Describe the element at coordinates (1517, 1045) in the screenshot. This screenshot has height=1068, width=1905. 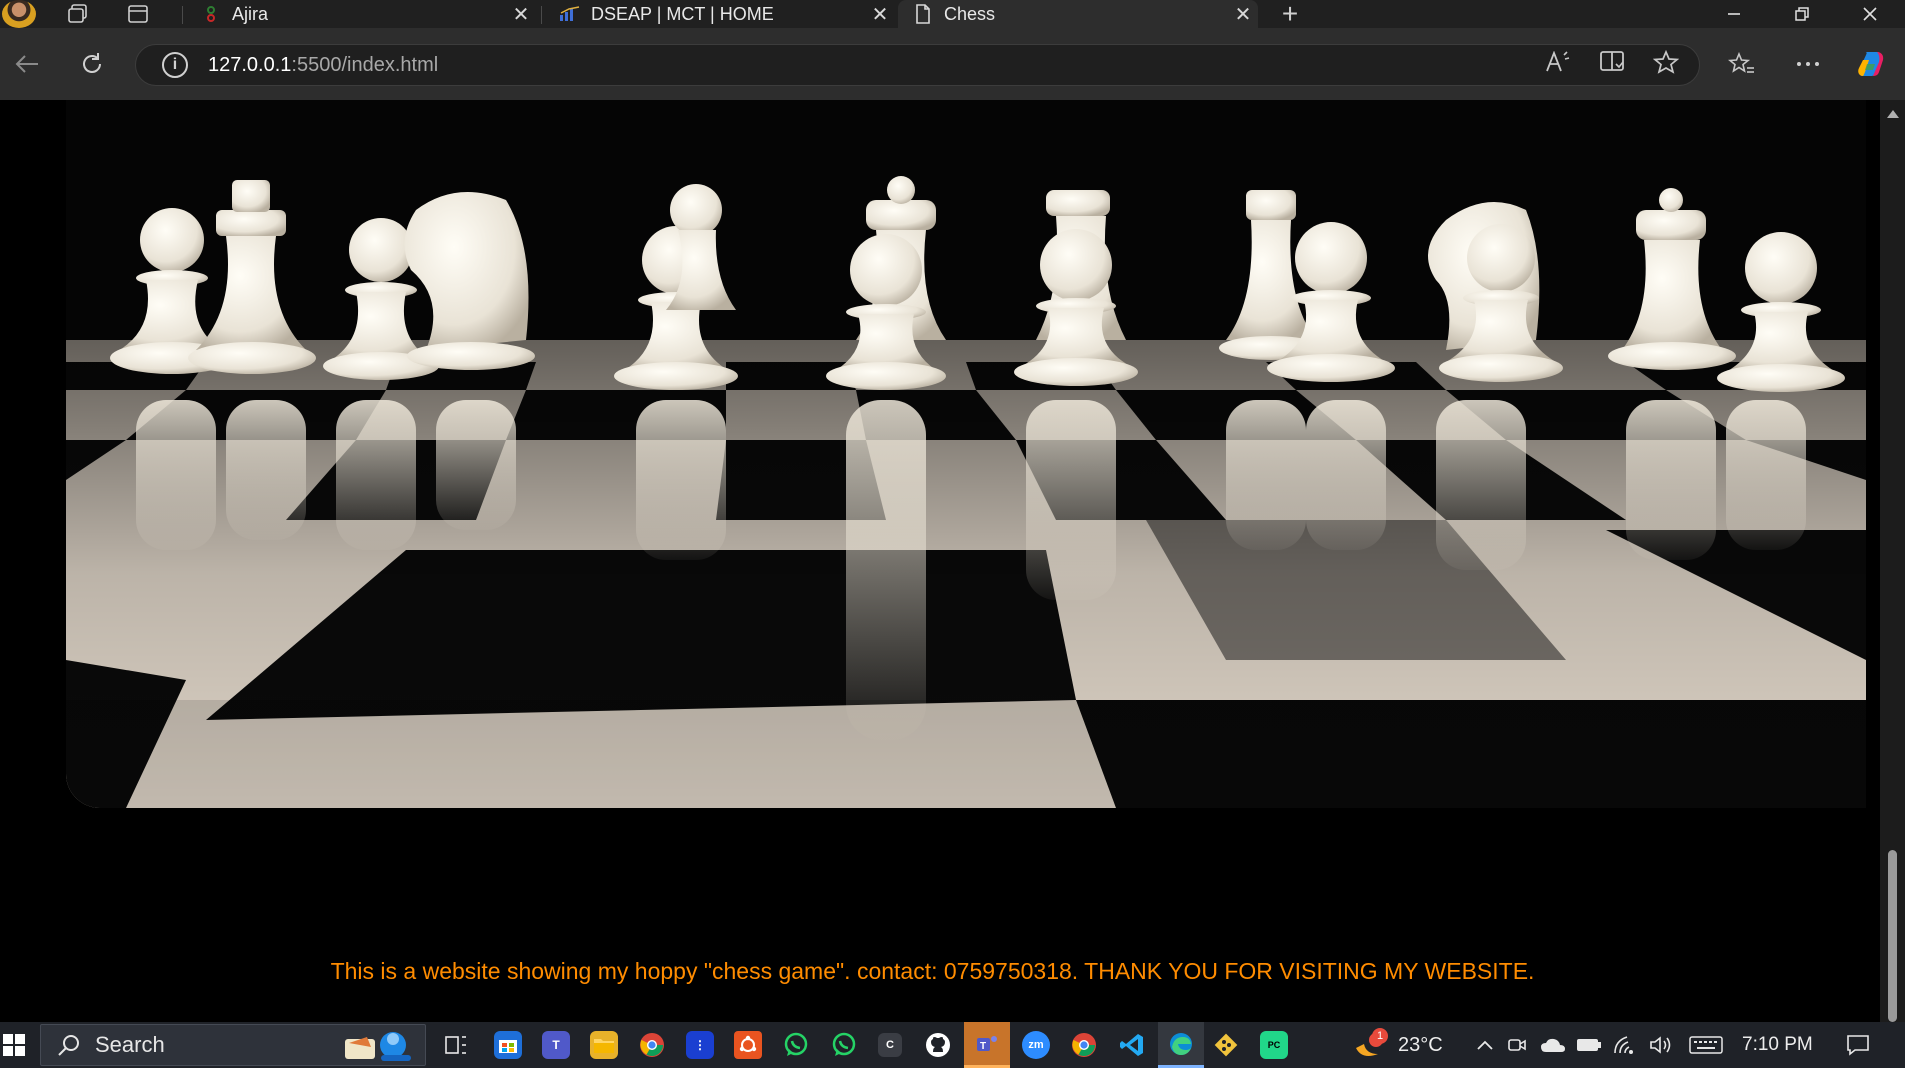
I see `meet-now-icon` at that location.